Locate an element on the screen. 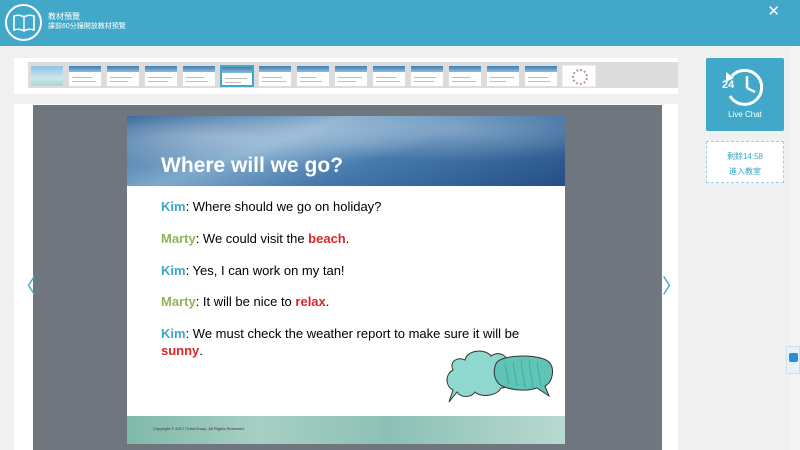 The width and height of the screenshot is (800, 450). line-text: : We could visit the is located at coordinates (252, 238).